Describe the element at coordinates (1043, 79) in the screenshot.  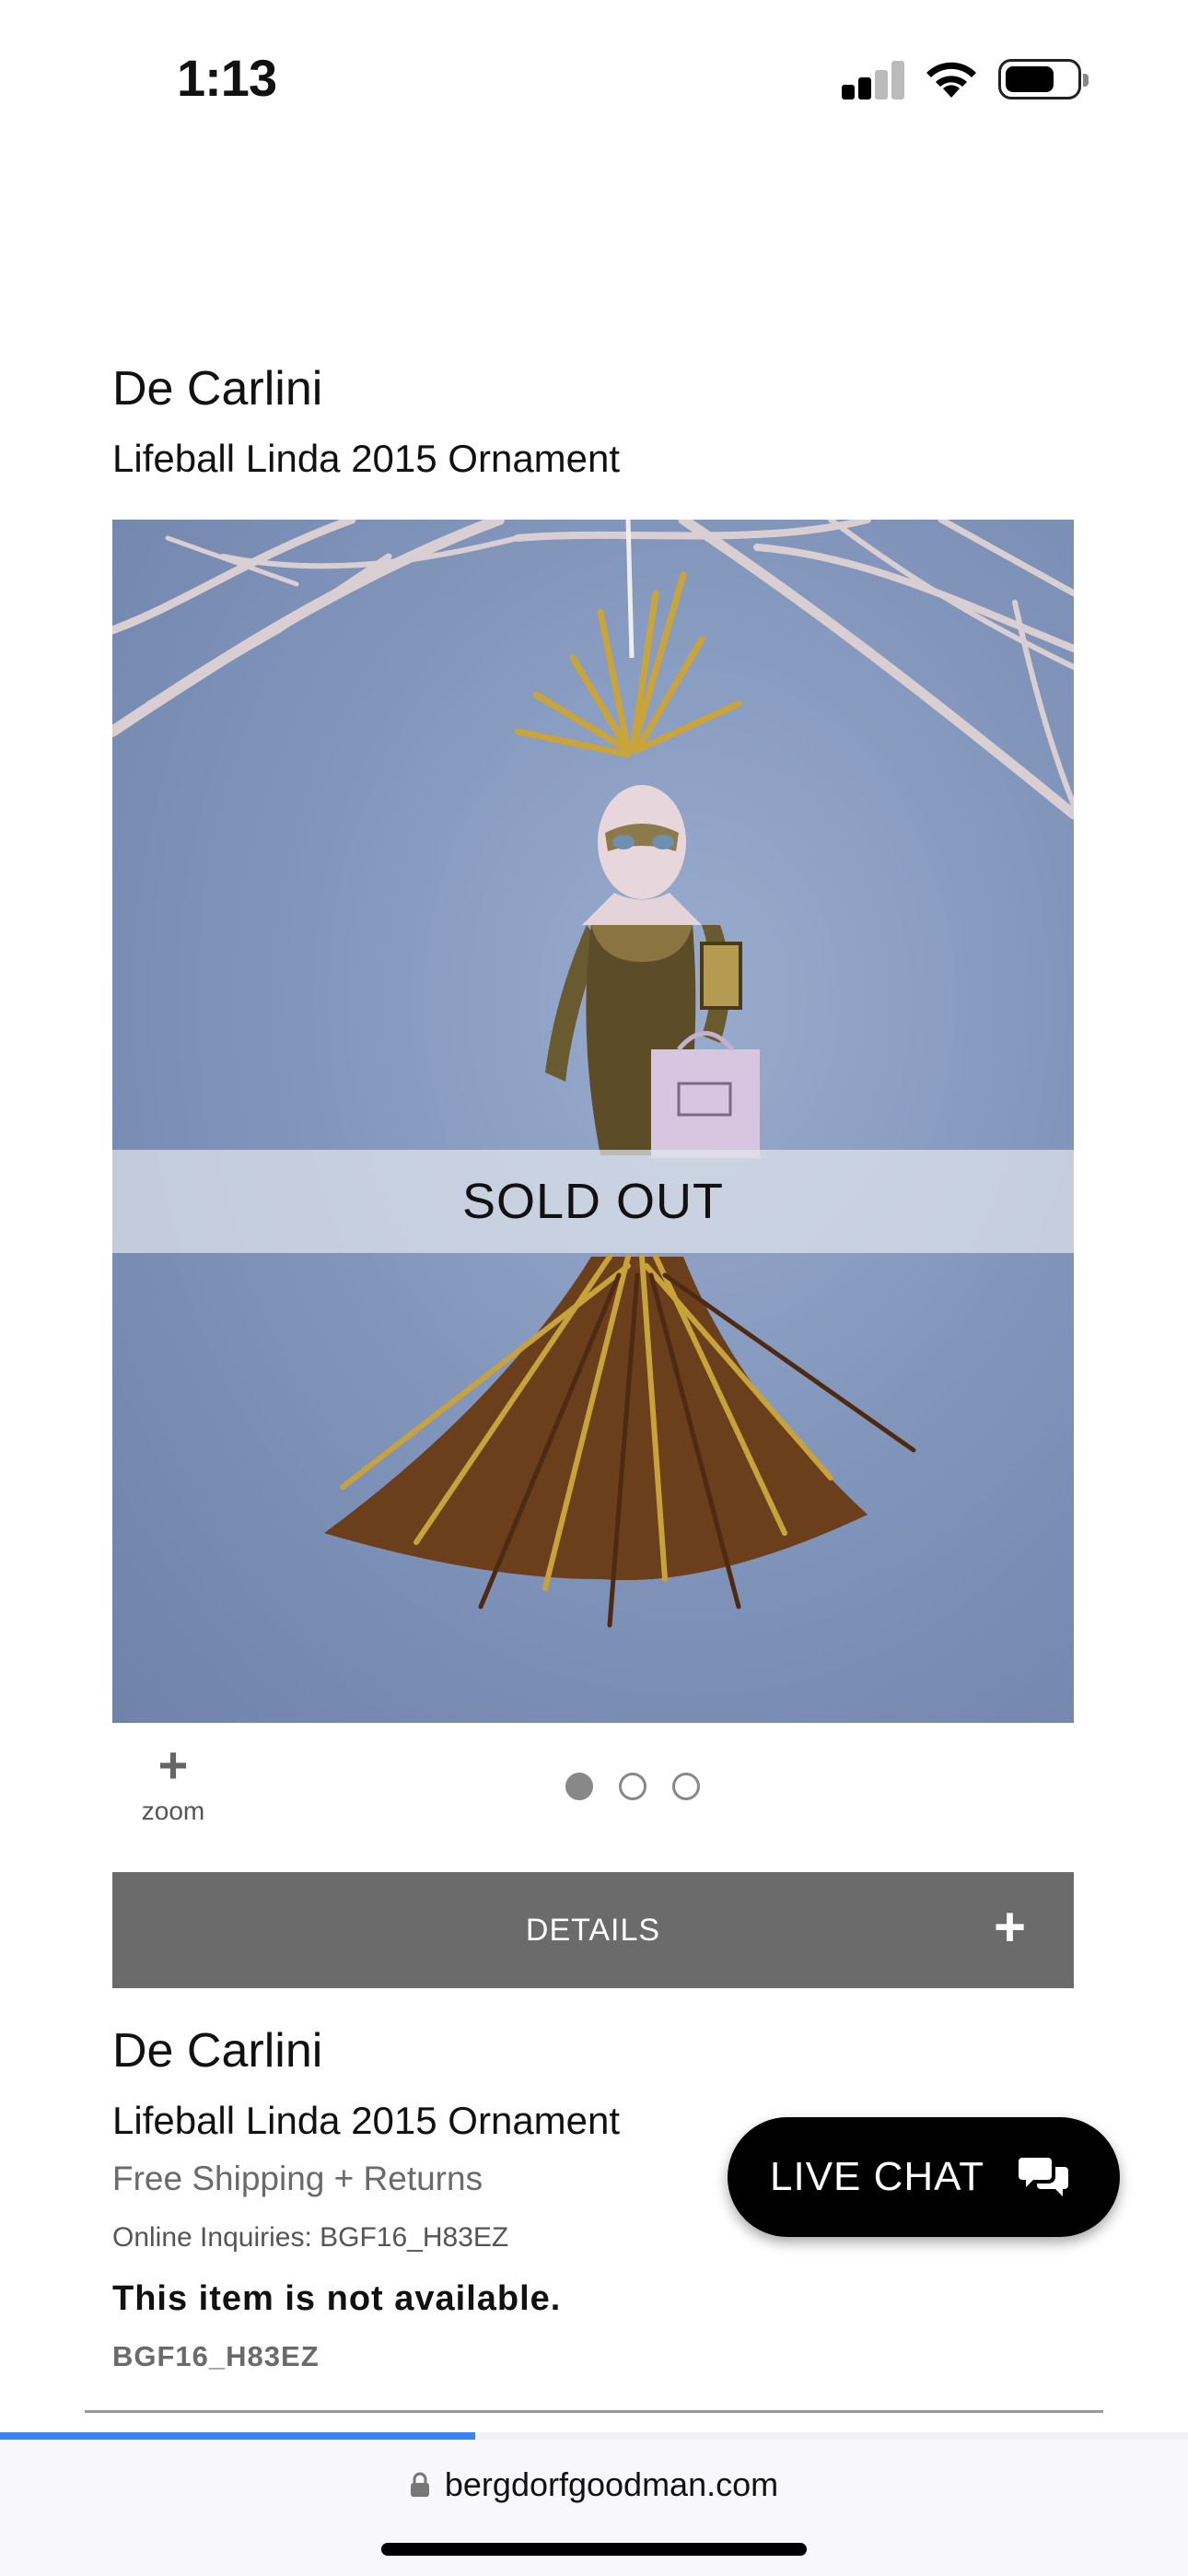
I see `battery-icon` at that location.